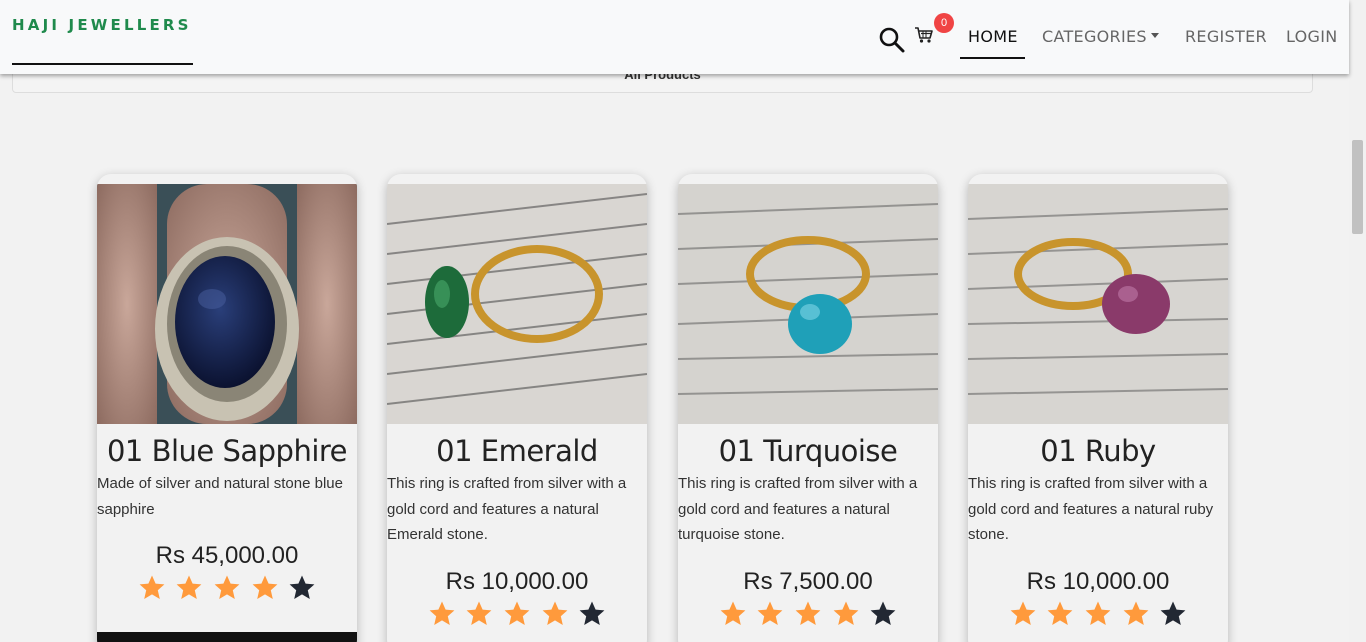 This screenshot has height=642, width=1366. What do you see at coordinates (808, 581) in the screenshot?
I see `product-price: Rs 7,500.00` at bounding box center [808, 581].